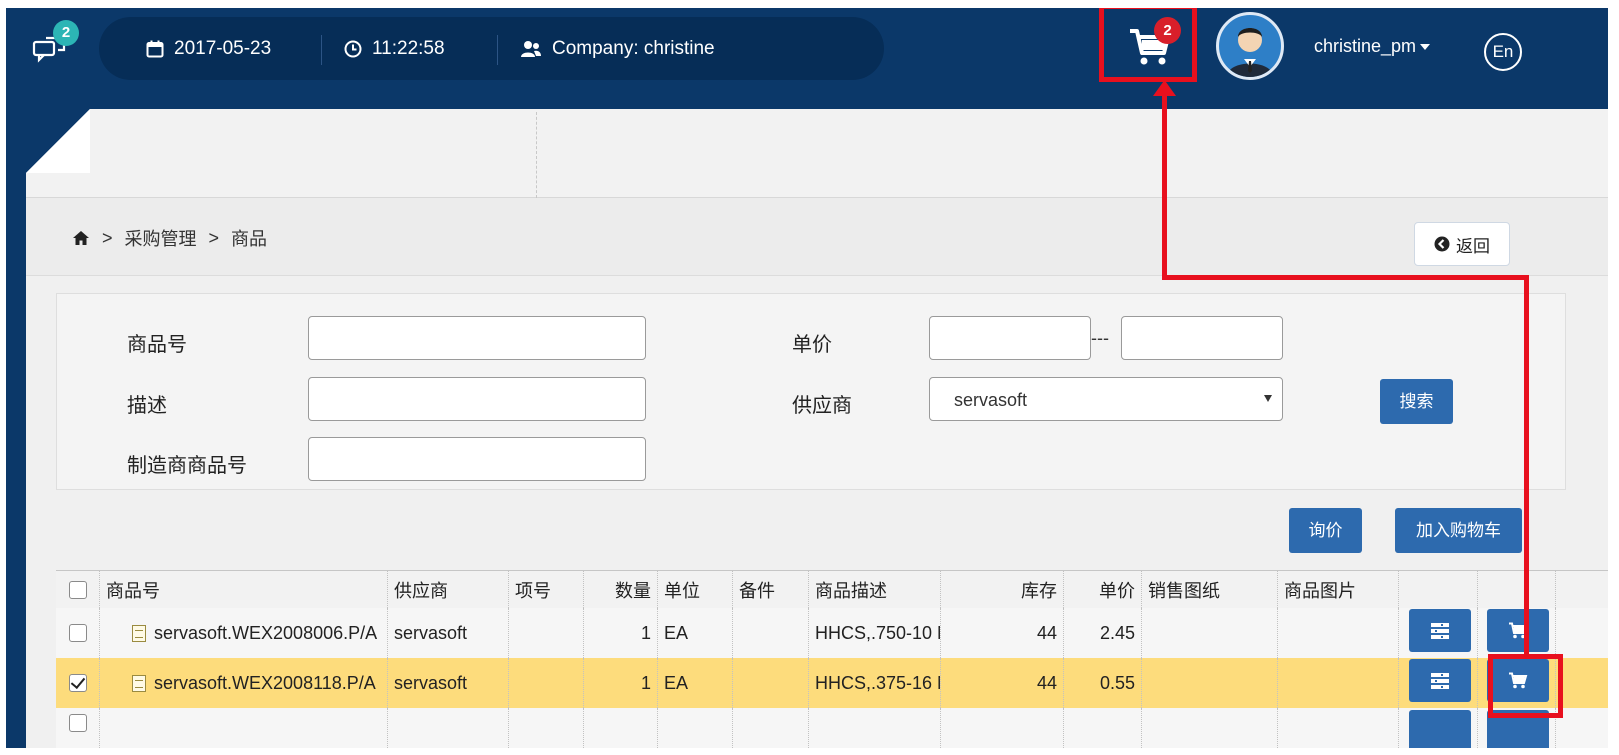  Describe the element at coordinates (875, 589) in the screenshot. I see `header-description: 商品描述` at that location.